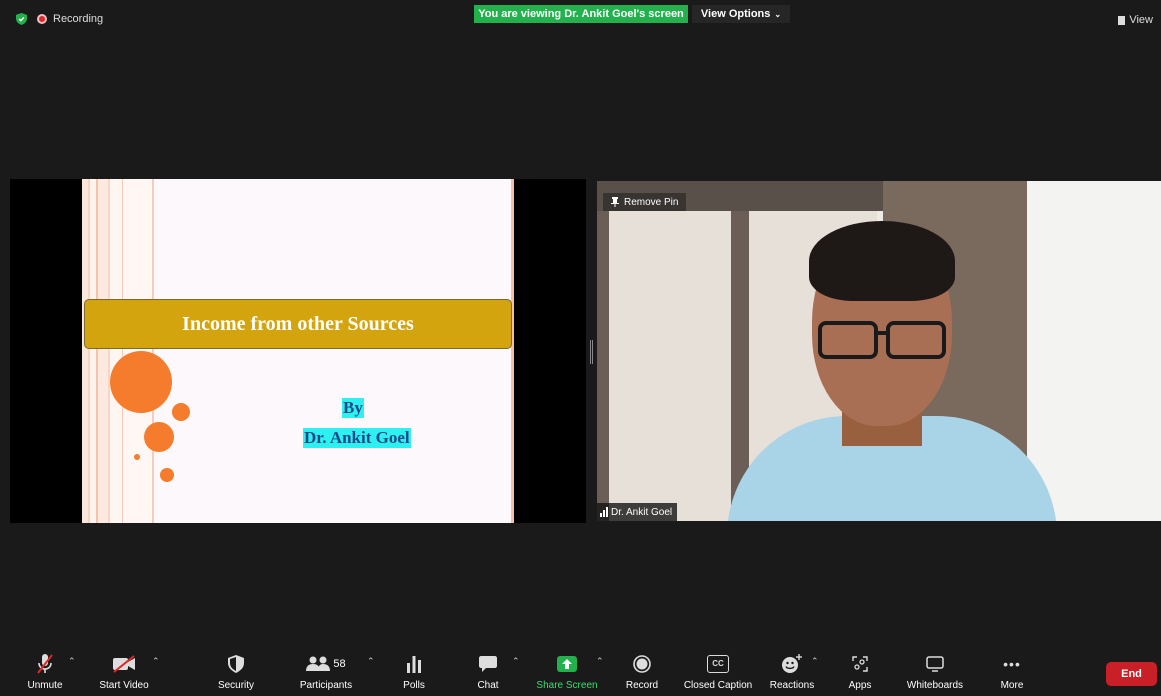 The height and width of the screenshot is (696, 1161). I want to click on remove-pin-button: Remove Pin, so click(645, 202).